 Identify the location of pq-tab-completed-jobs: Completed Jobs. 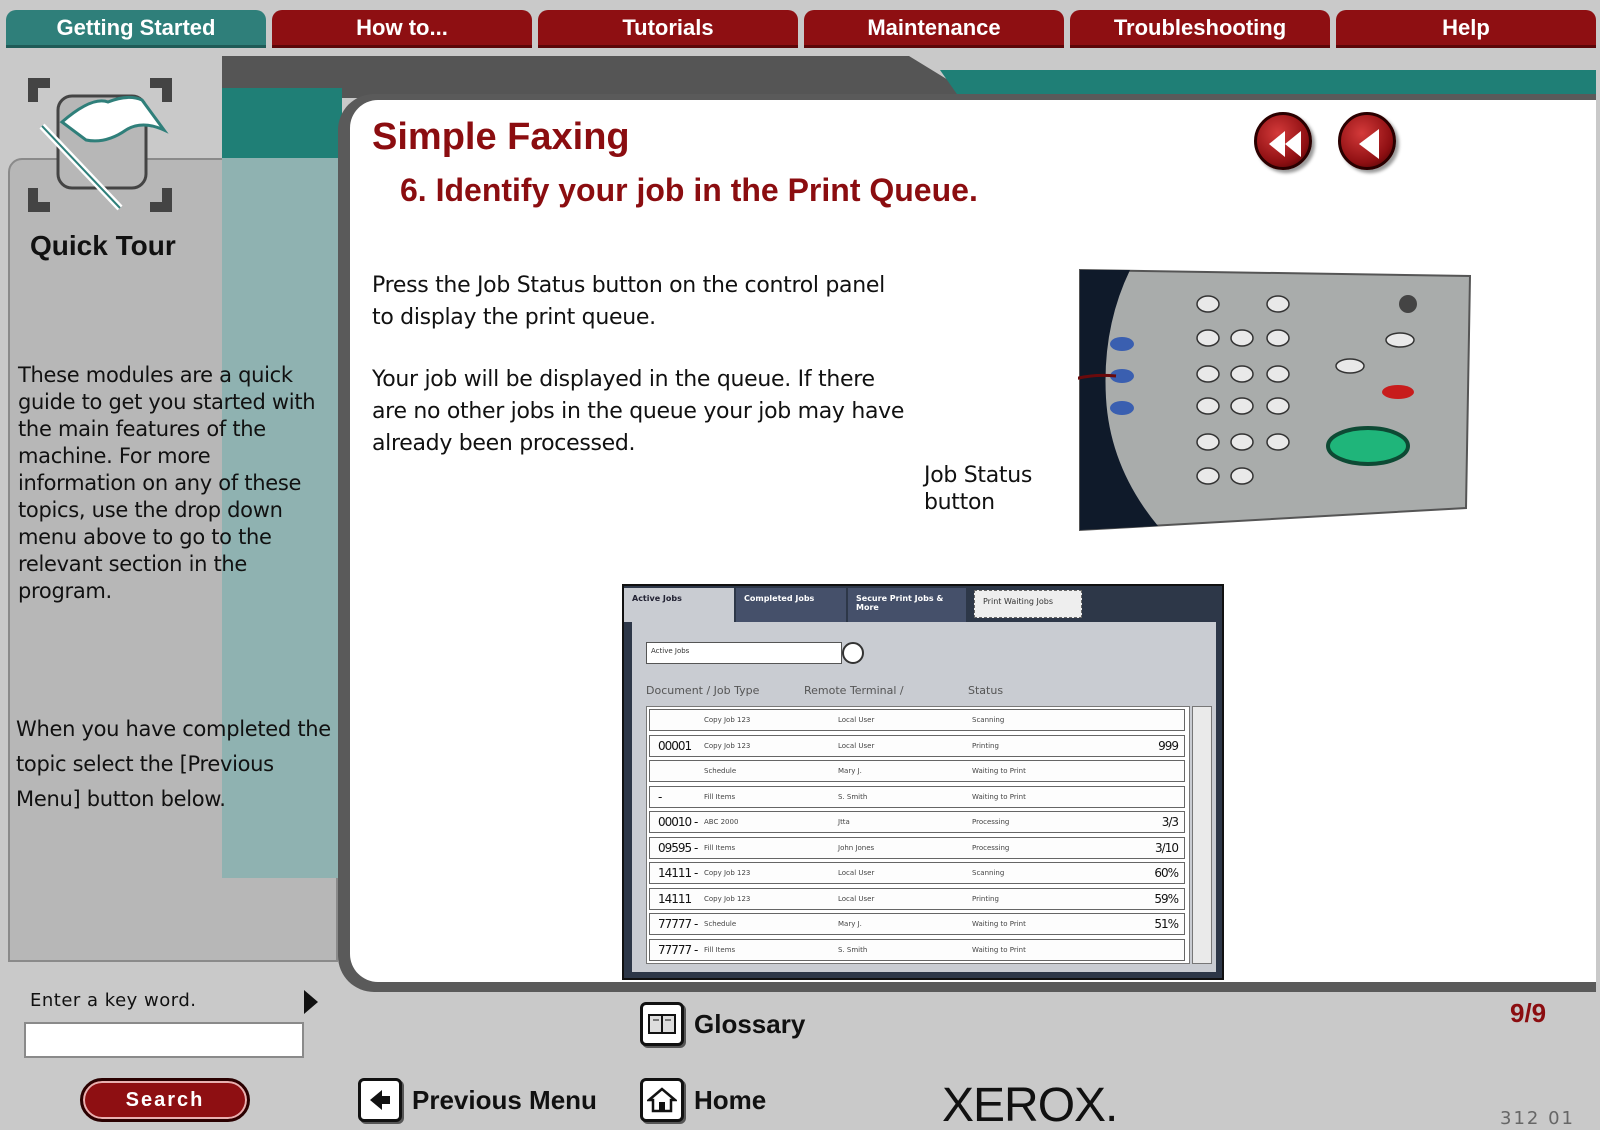
(791, 605).